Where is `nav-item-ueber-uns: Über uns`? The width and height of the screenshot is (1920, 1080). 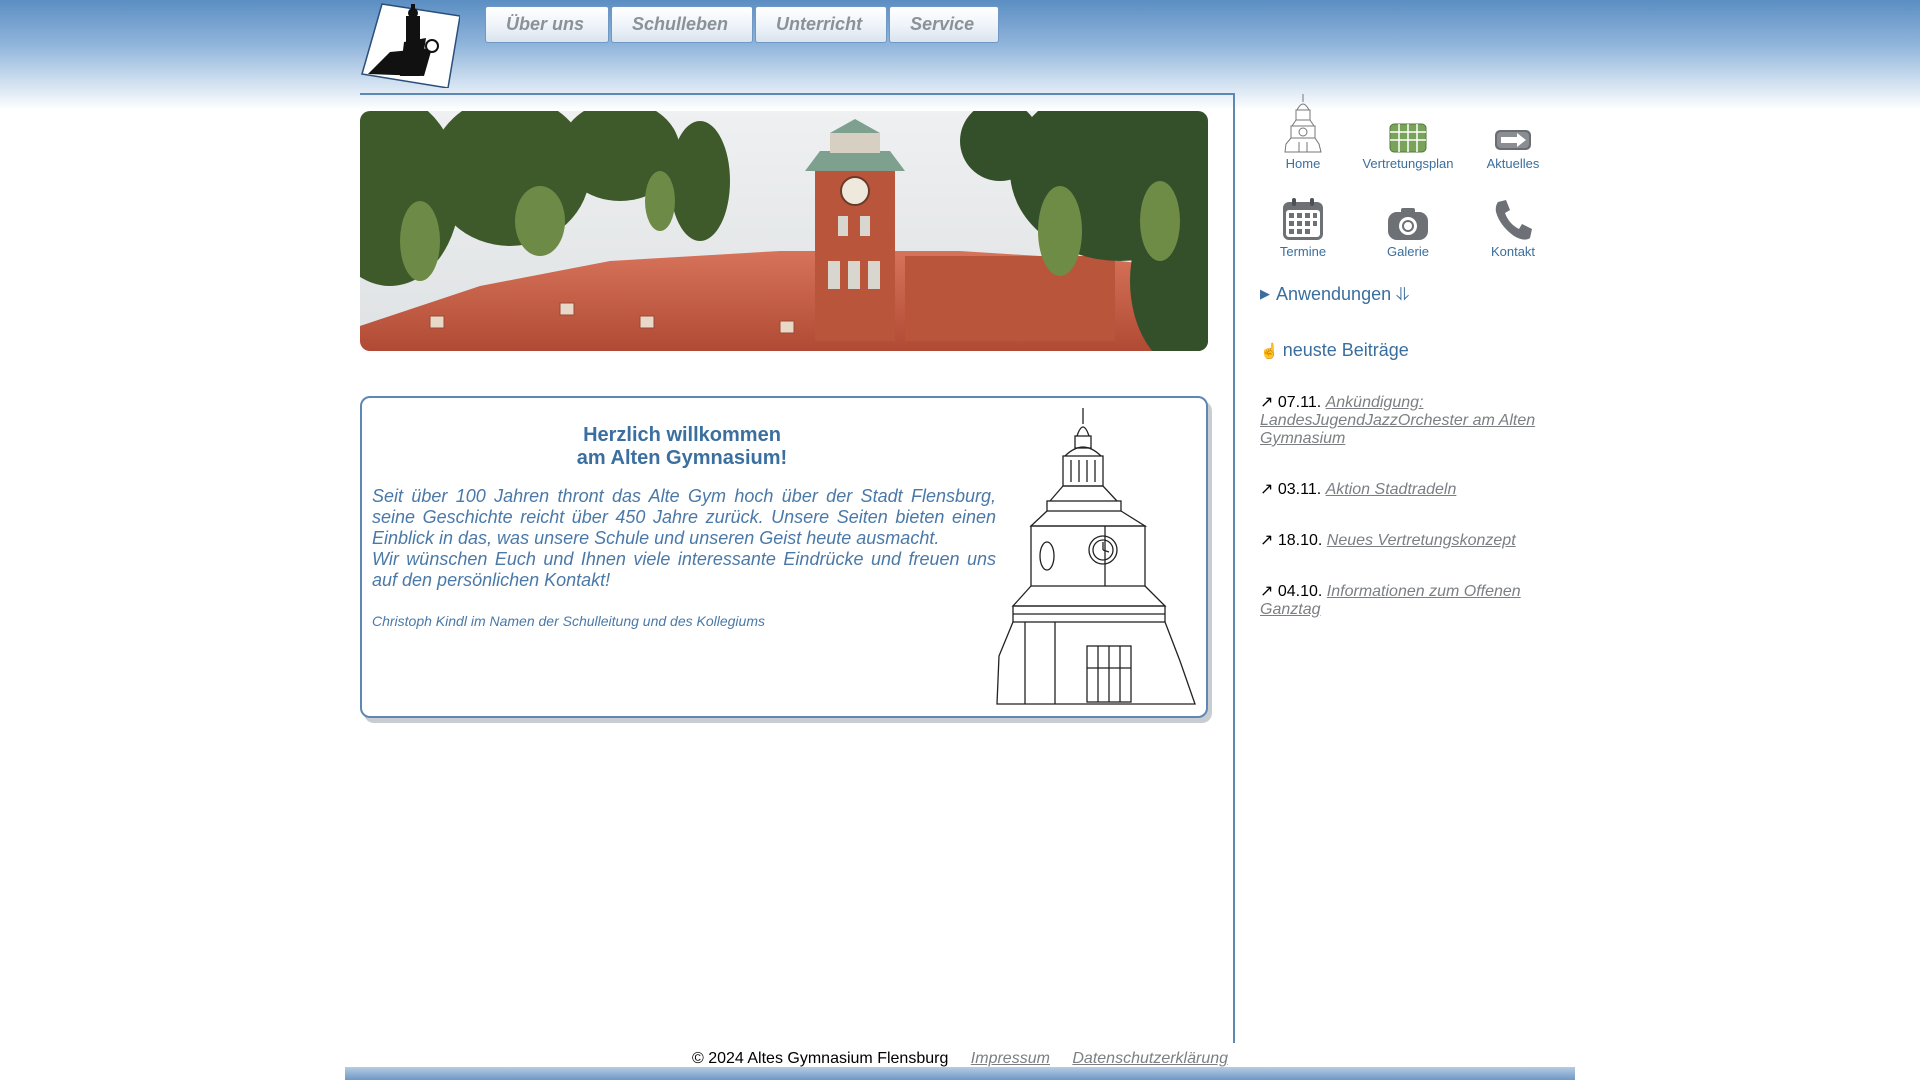 nav-item-ueber-uns: Über uns is located at coordinates (547, 24).